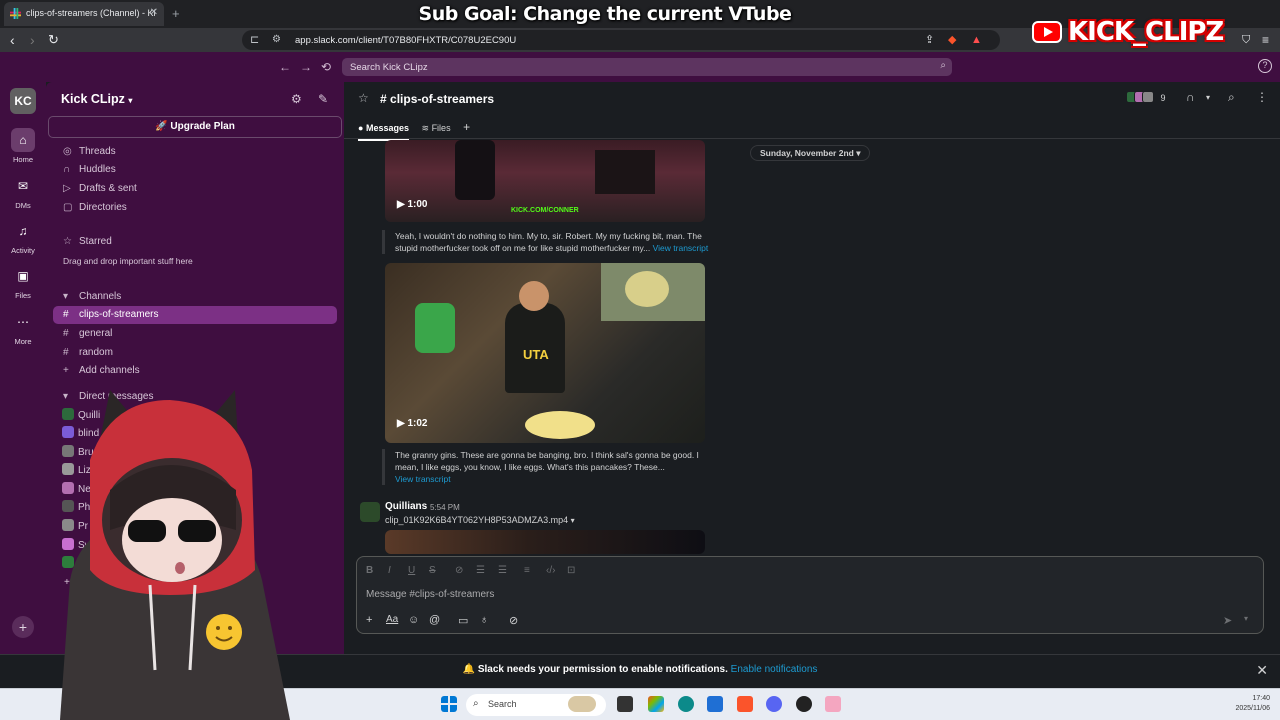 The height and width of the screenshot is (720, 1280). What do you see at coordinates (23, 192) in the screenshot?
I see `rail-dms: ✉ DMs` at bounding box center [23, 192].